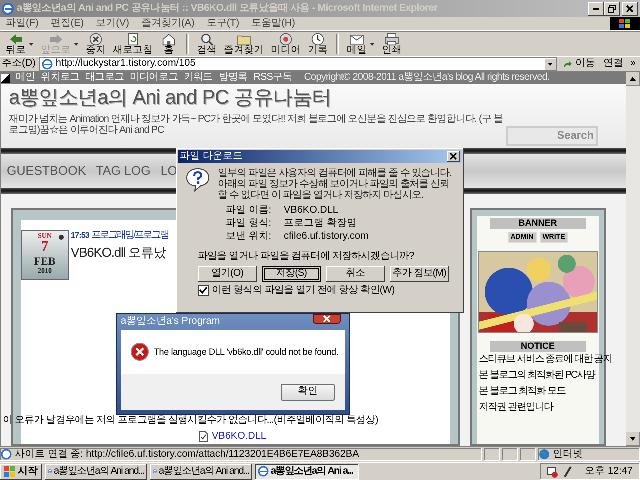 The width and height of the screenshot is (640, 480). What do you see at coordinates (239, 436) in the screenshot?
I see `attachment-link: VB6KO.DLL` at bounding box center [239, 436].